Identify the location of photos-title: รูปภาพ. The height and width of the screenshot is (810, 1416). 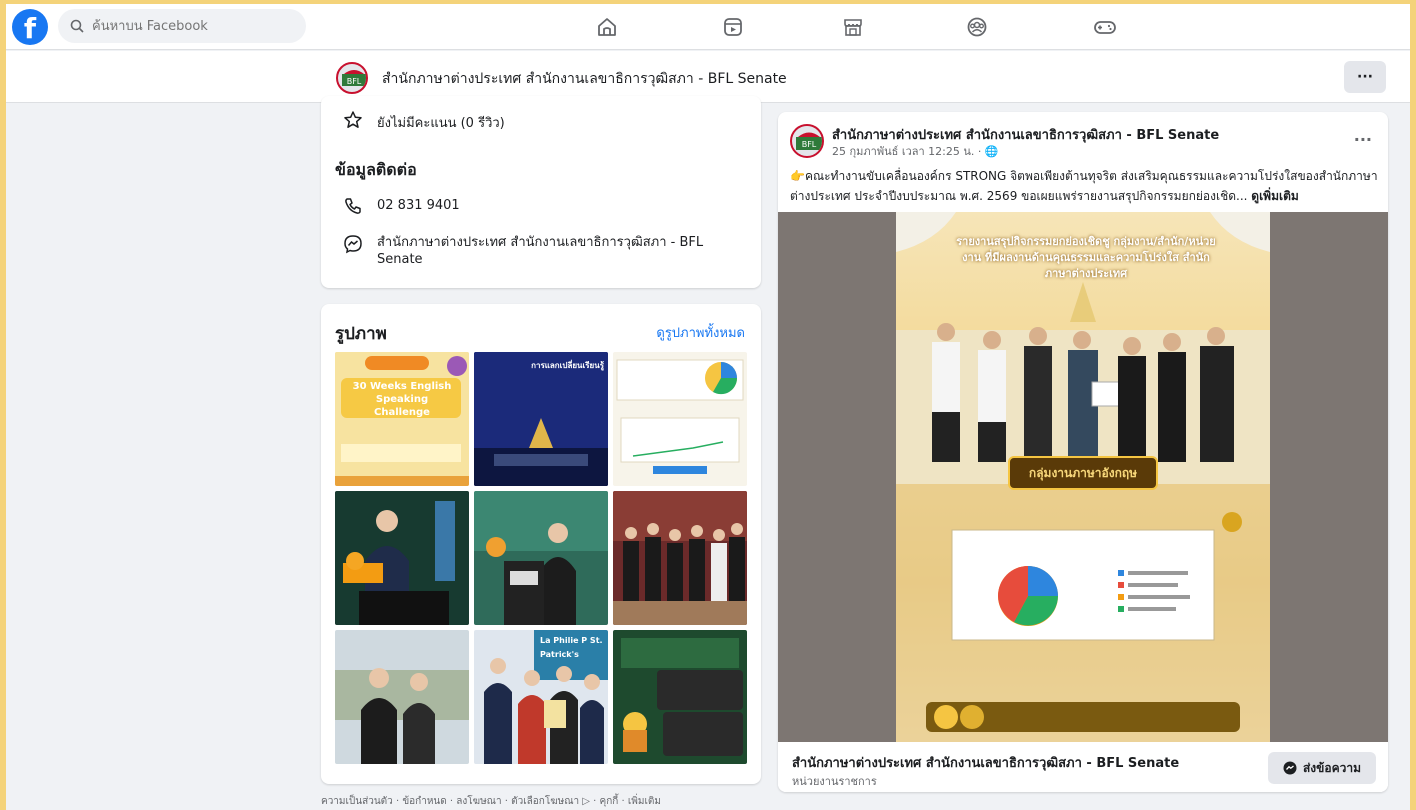
(361, 334).